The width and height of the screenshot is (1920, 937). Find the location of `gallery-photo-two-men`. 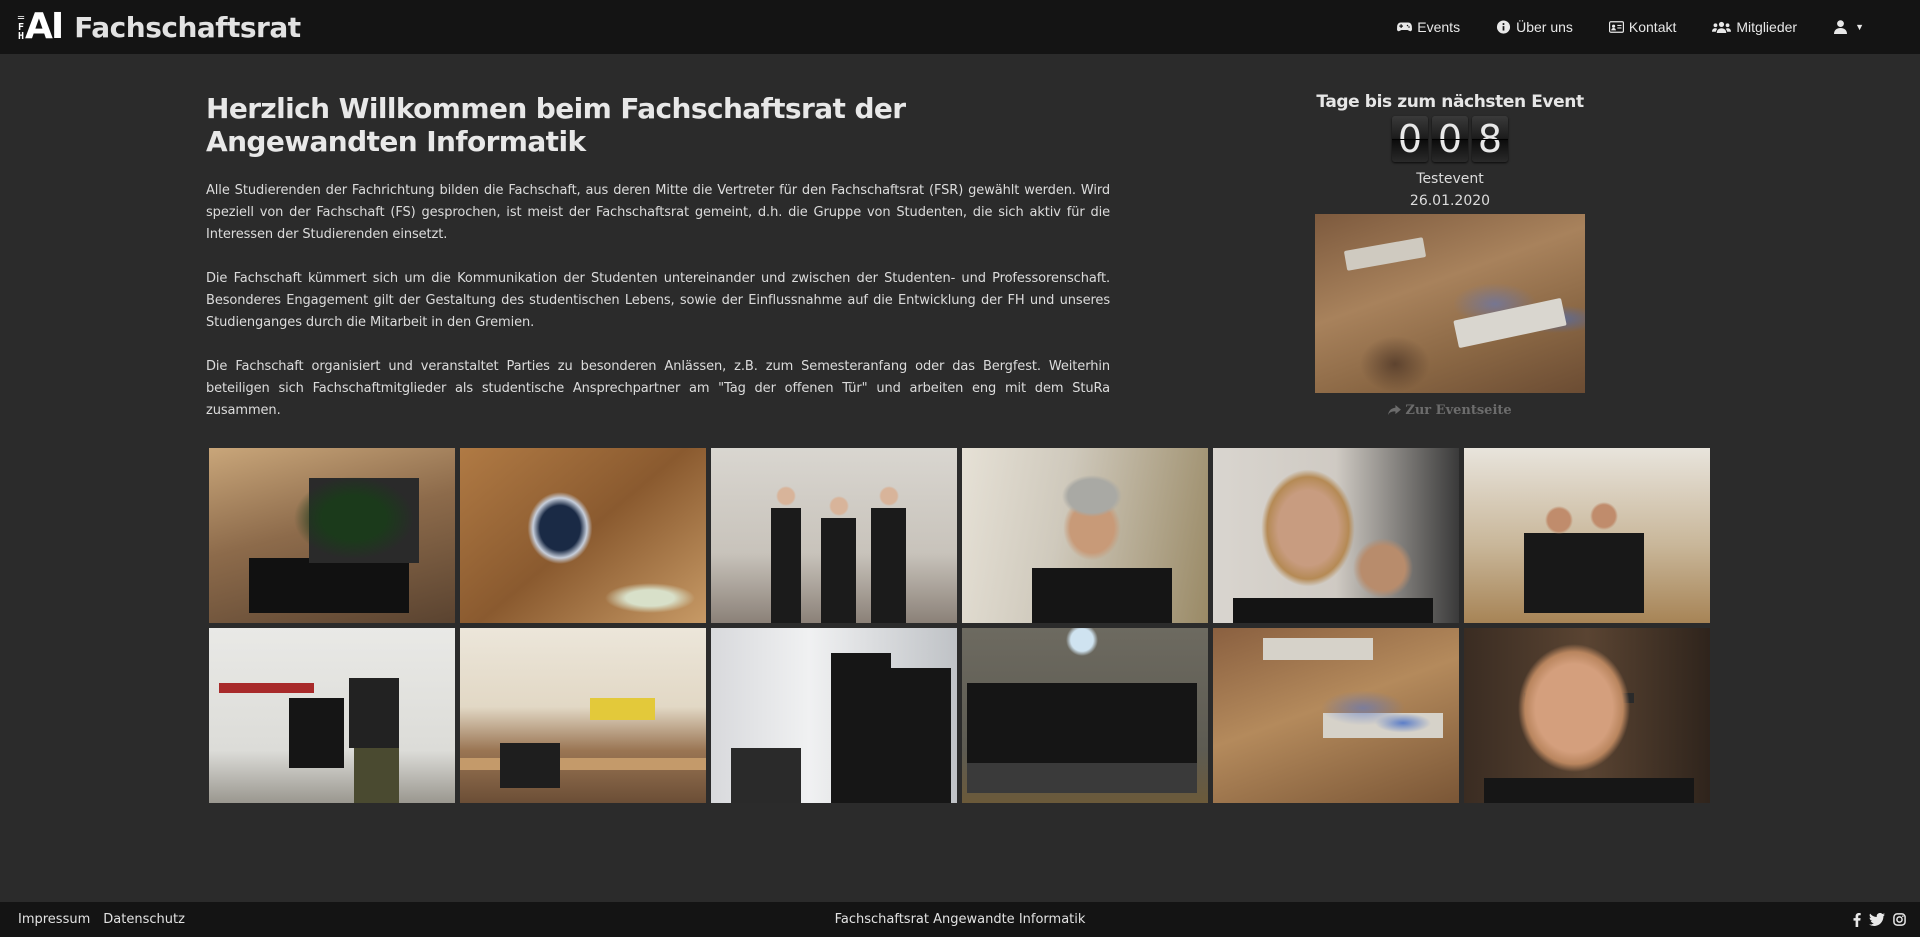

gallery-photo-two-men is located at coordinates (1587, 535).